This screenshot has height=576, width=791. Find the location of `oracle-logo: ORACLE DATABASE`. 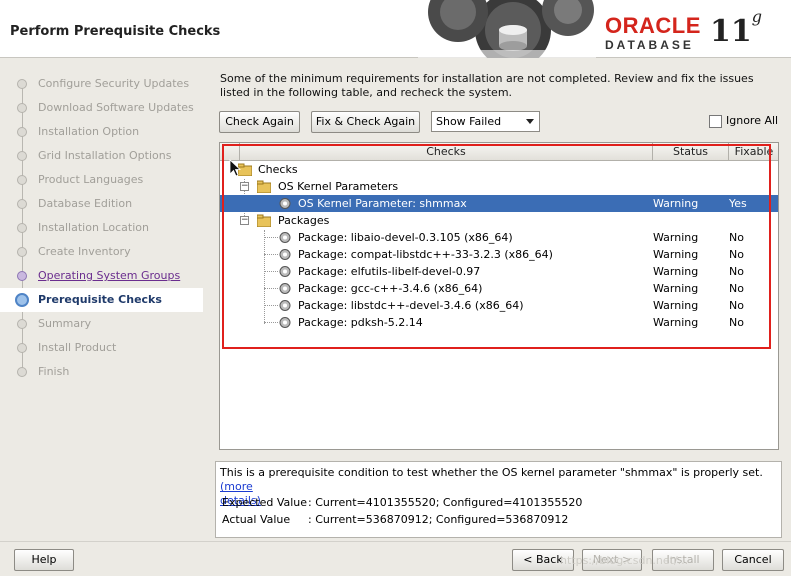

oracle-logo: ORACLE DATABASE is located at coordinates (653, 33).